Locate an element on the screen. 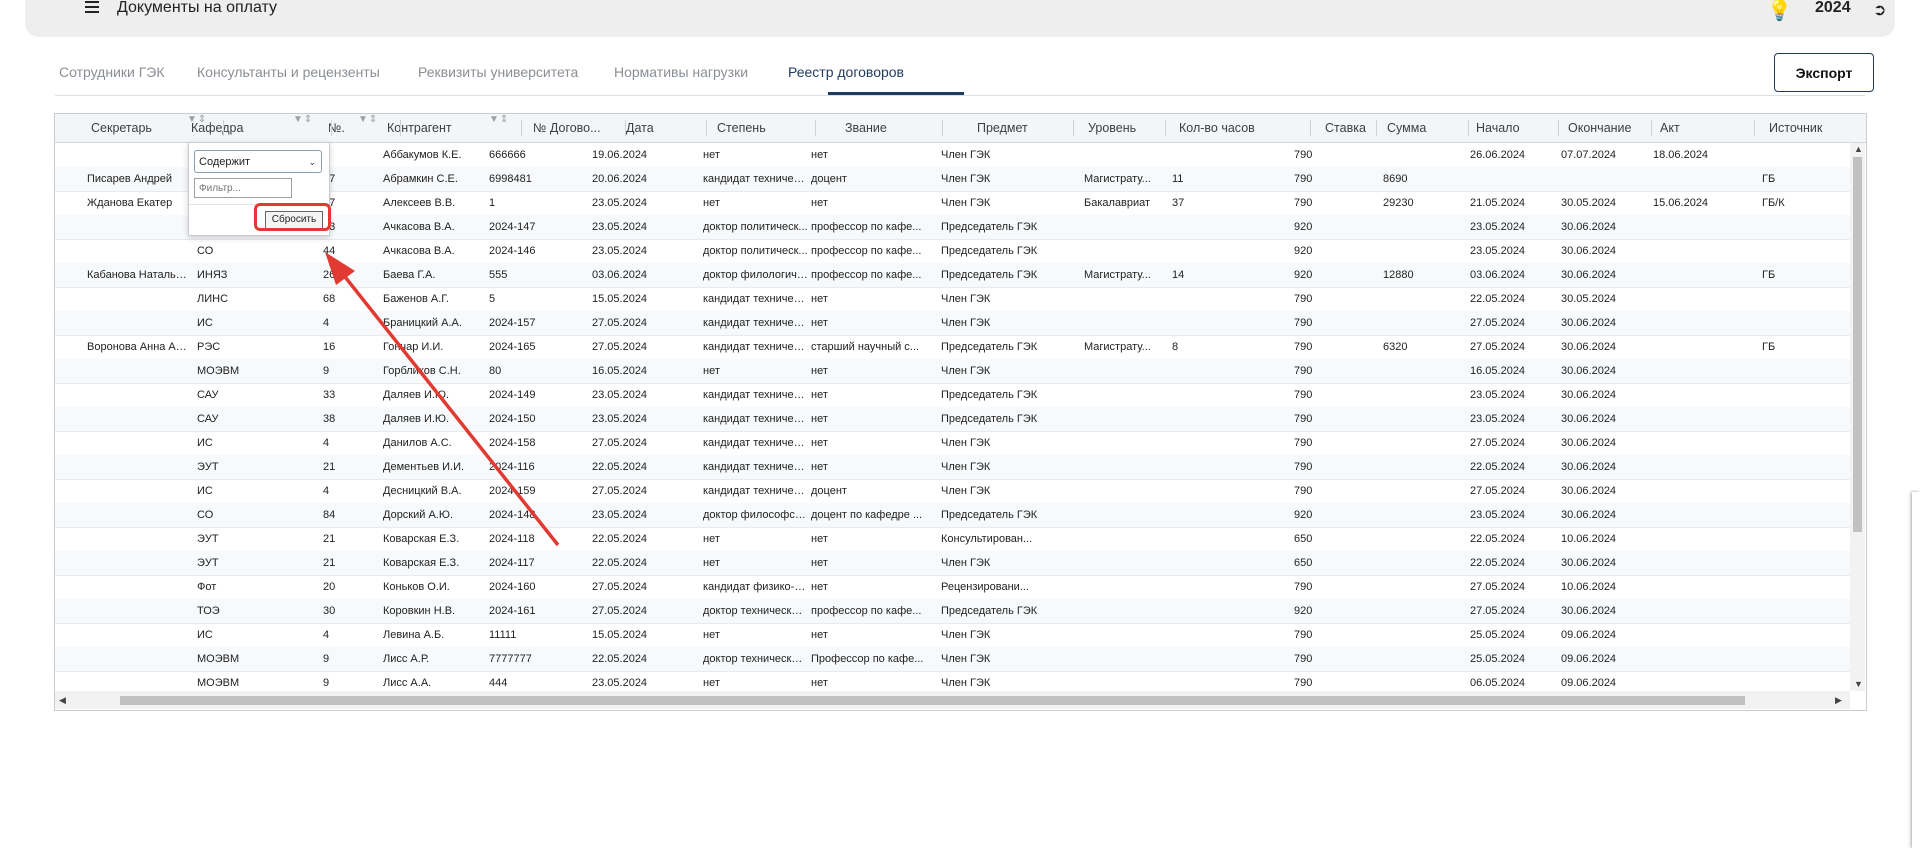 Image resolution: width=1920 pixels, height=848 pixels. arrow-shaft is located at coordinates (448, 406).